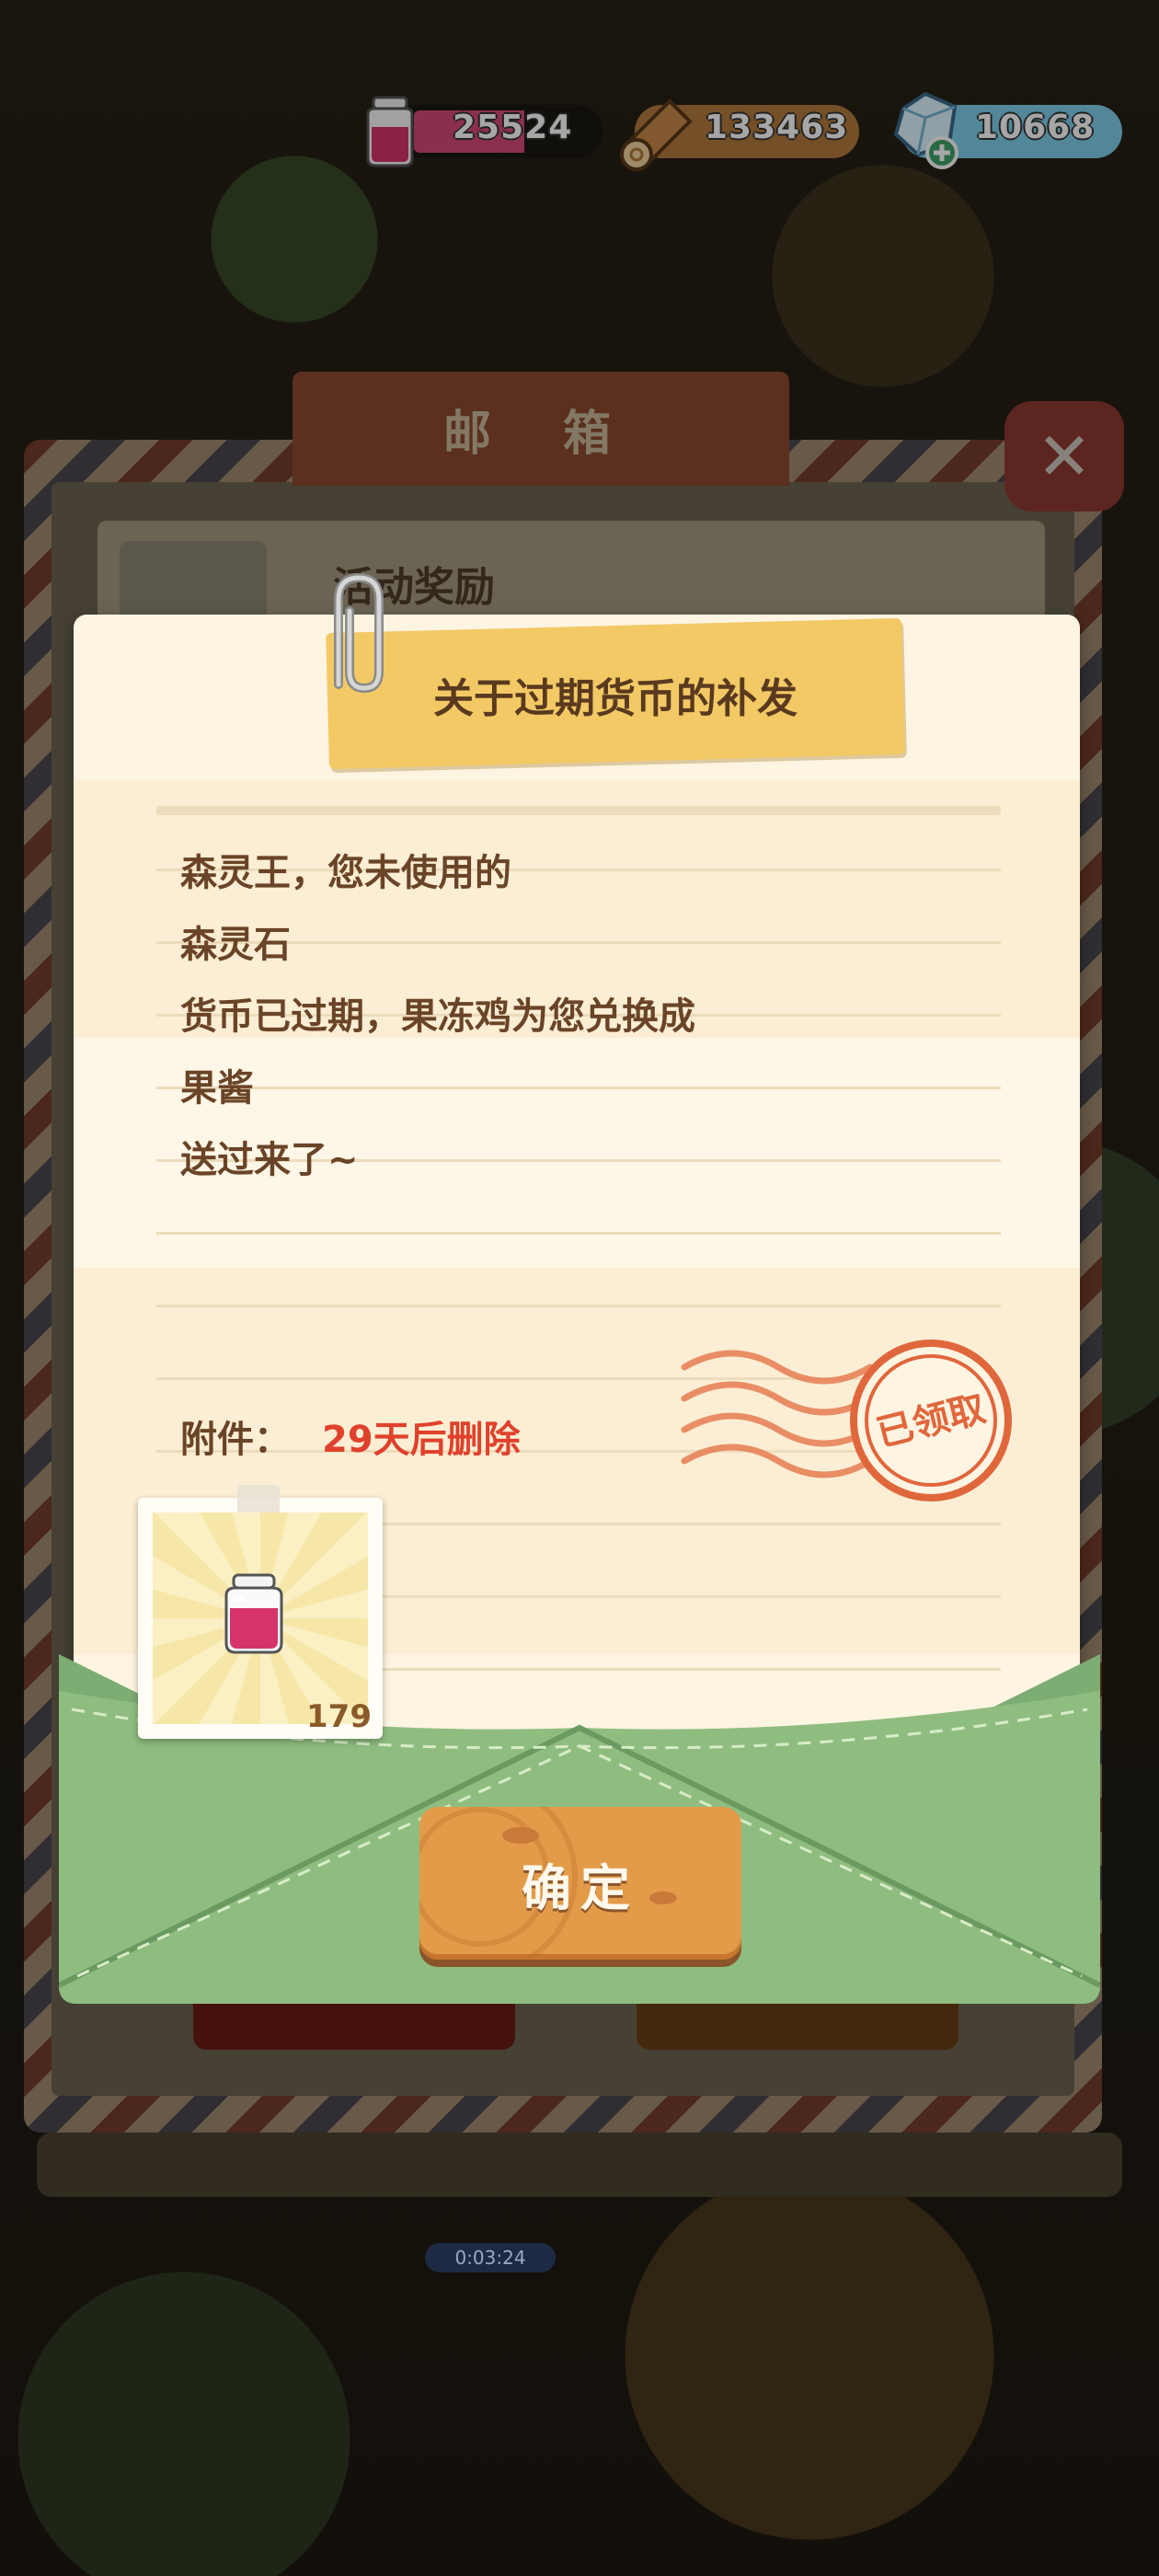  I want to click on confirm-button: 确定, so click(580, 1883).